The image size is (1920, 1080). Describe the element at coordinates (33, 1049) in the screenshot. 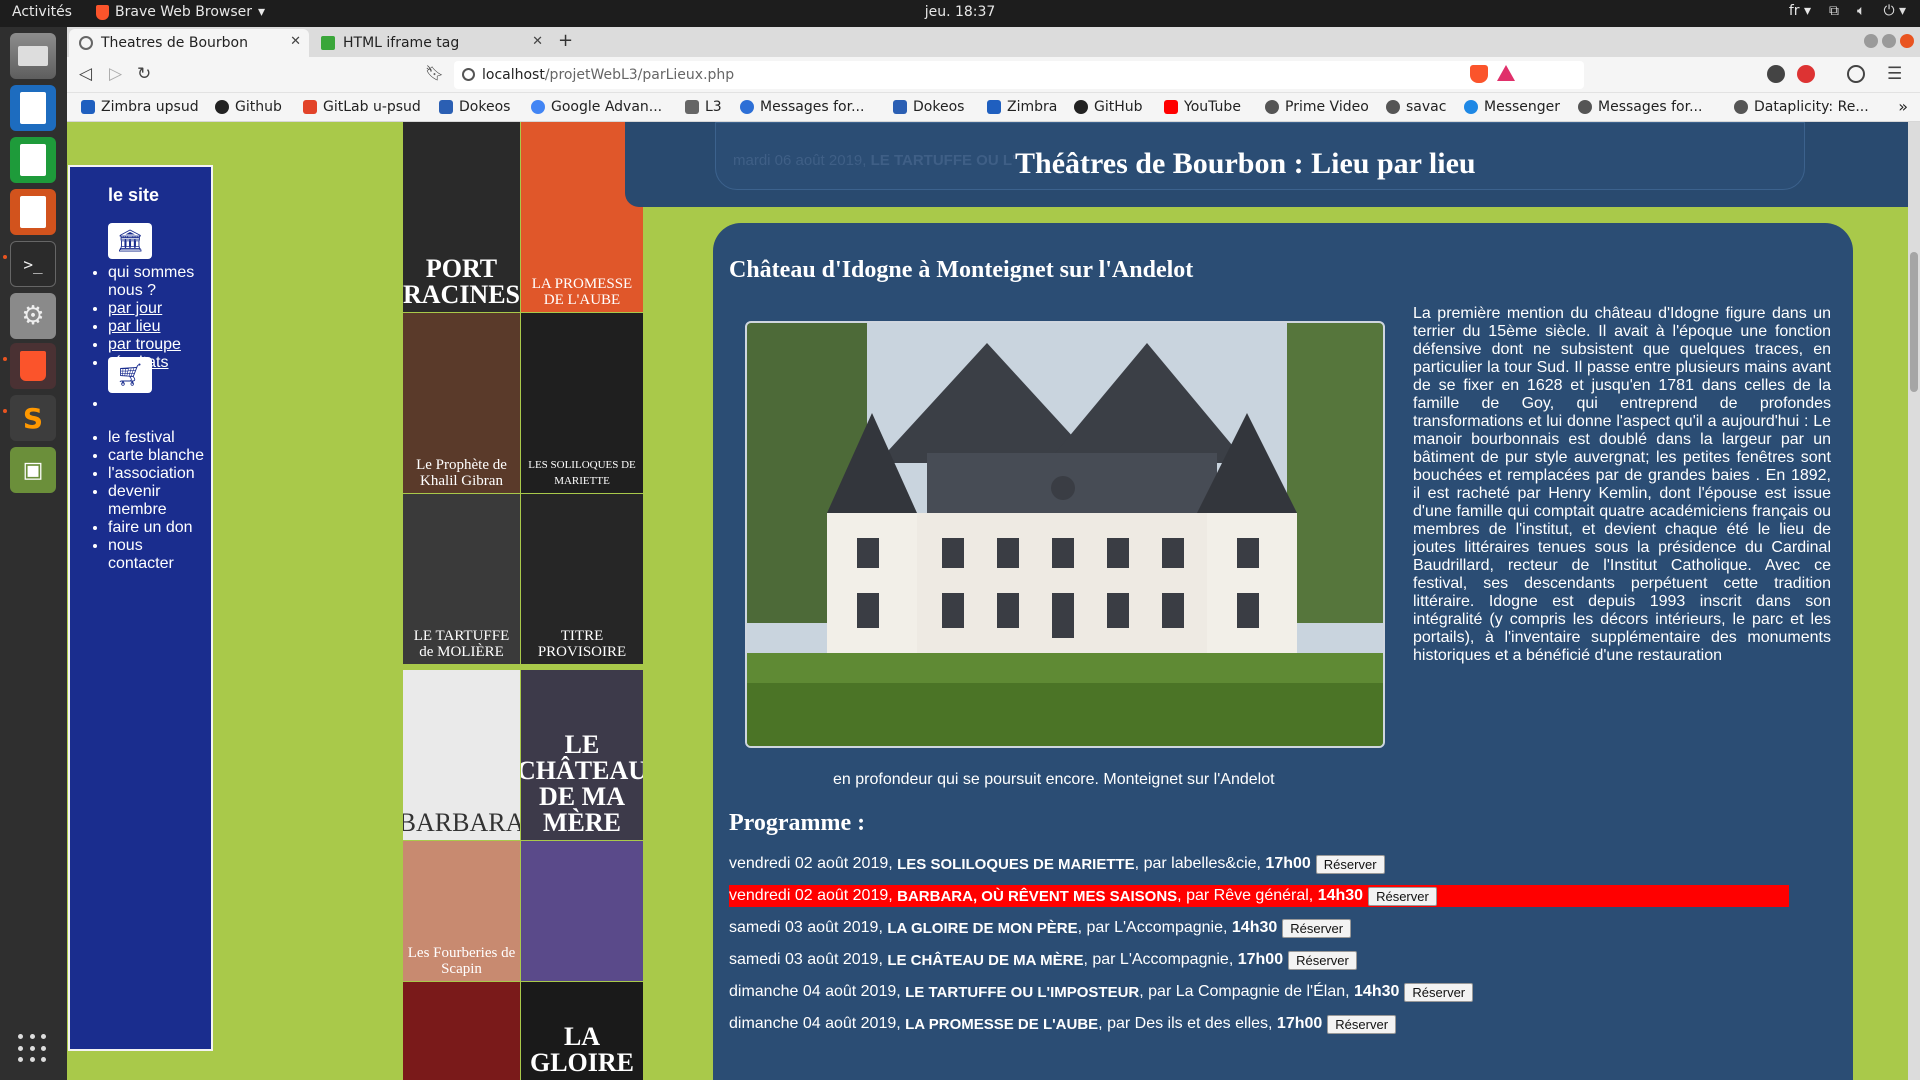

I see `show-applications-icon` at that location.